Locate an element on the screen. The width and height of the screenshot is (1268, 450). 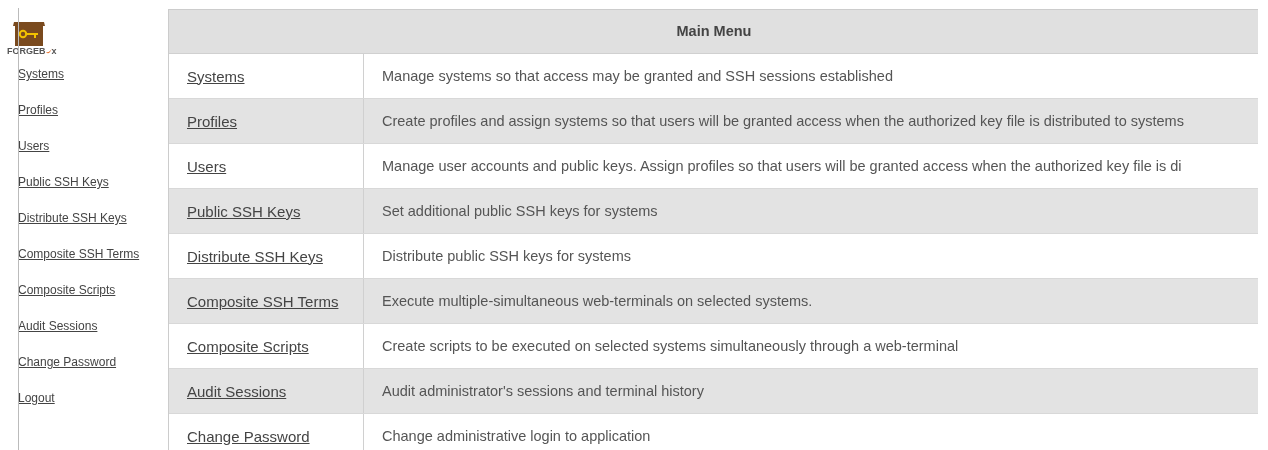
table-cell: Audit administrator's sessions and terminal history is located at coordinates (543, 391).